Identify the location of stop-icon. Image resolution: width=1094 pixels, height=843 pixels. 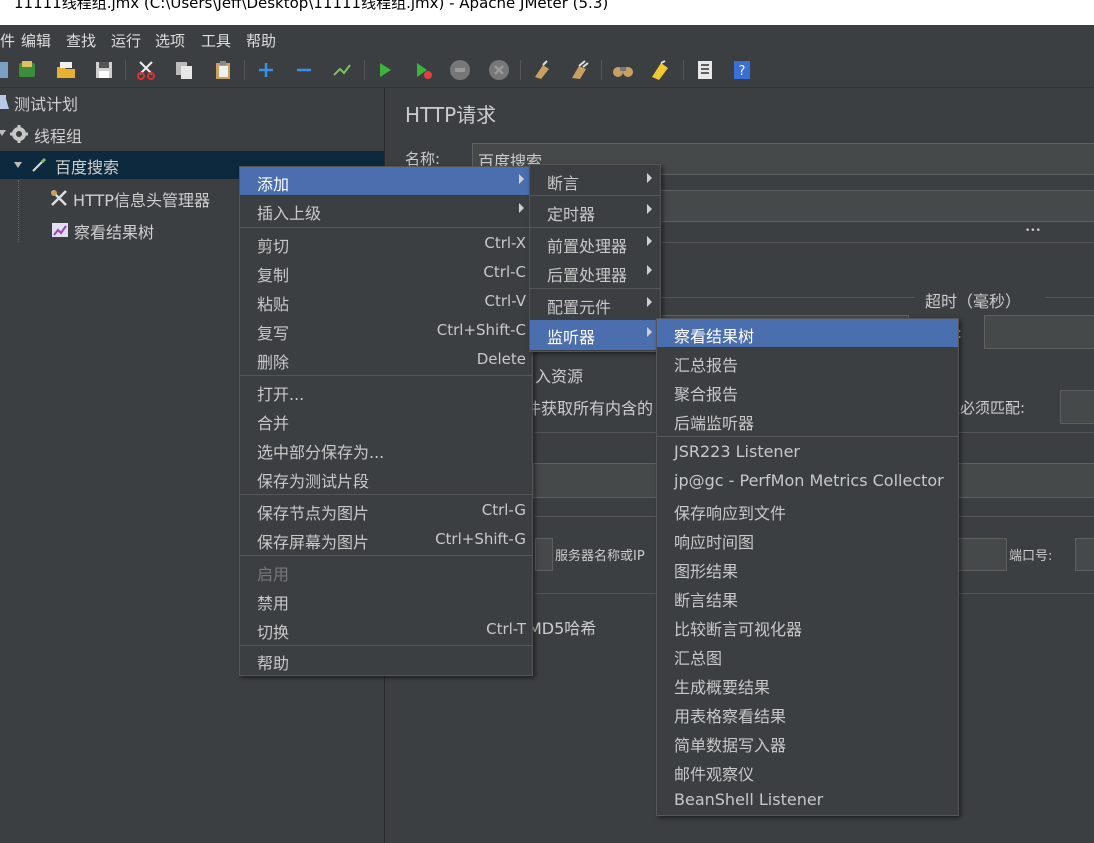
(460, 70).